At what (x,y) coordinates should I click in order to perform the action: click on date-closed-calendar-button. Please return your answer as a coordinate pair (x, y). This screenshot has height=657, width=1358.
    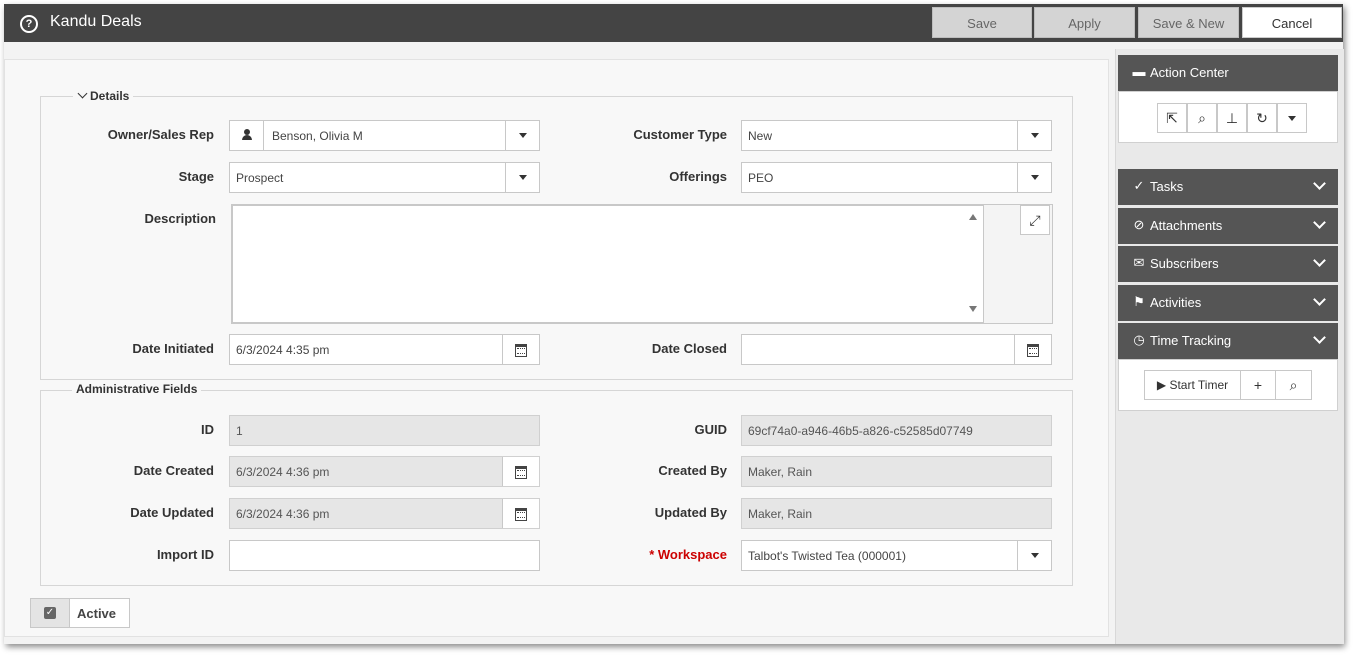
    Looking at the image, I should click on (1032, 349).